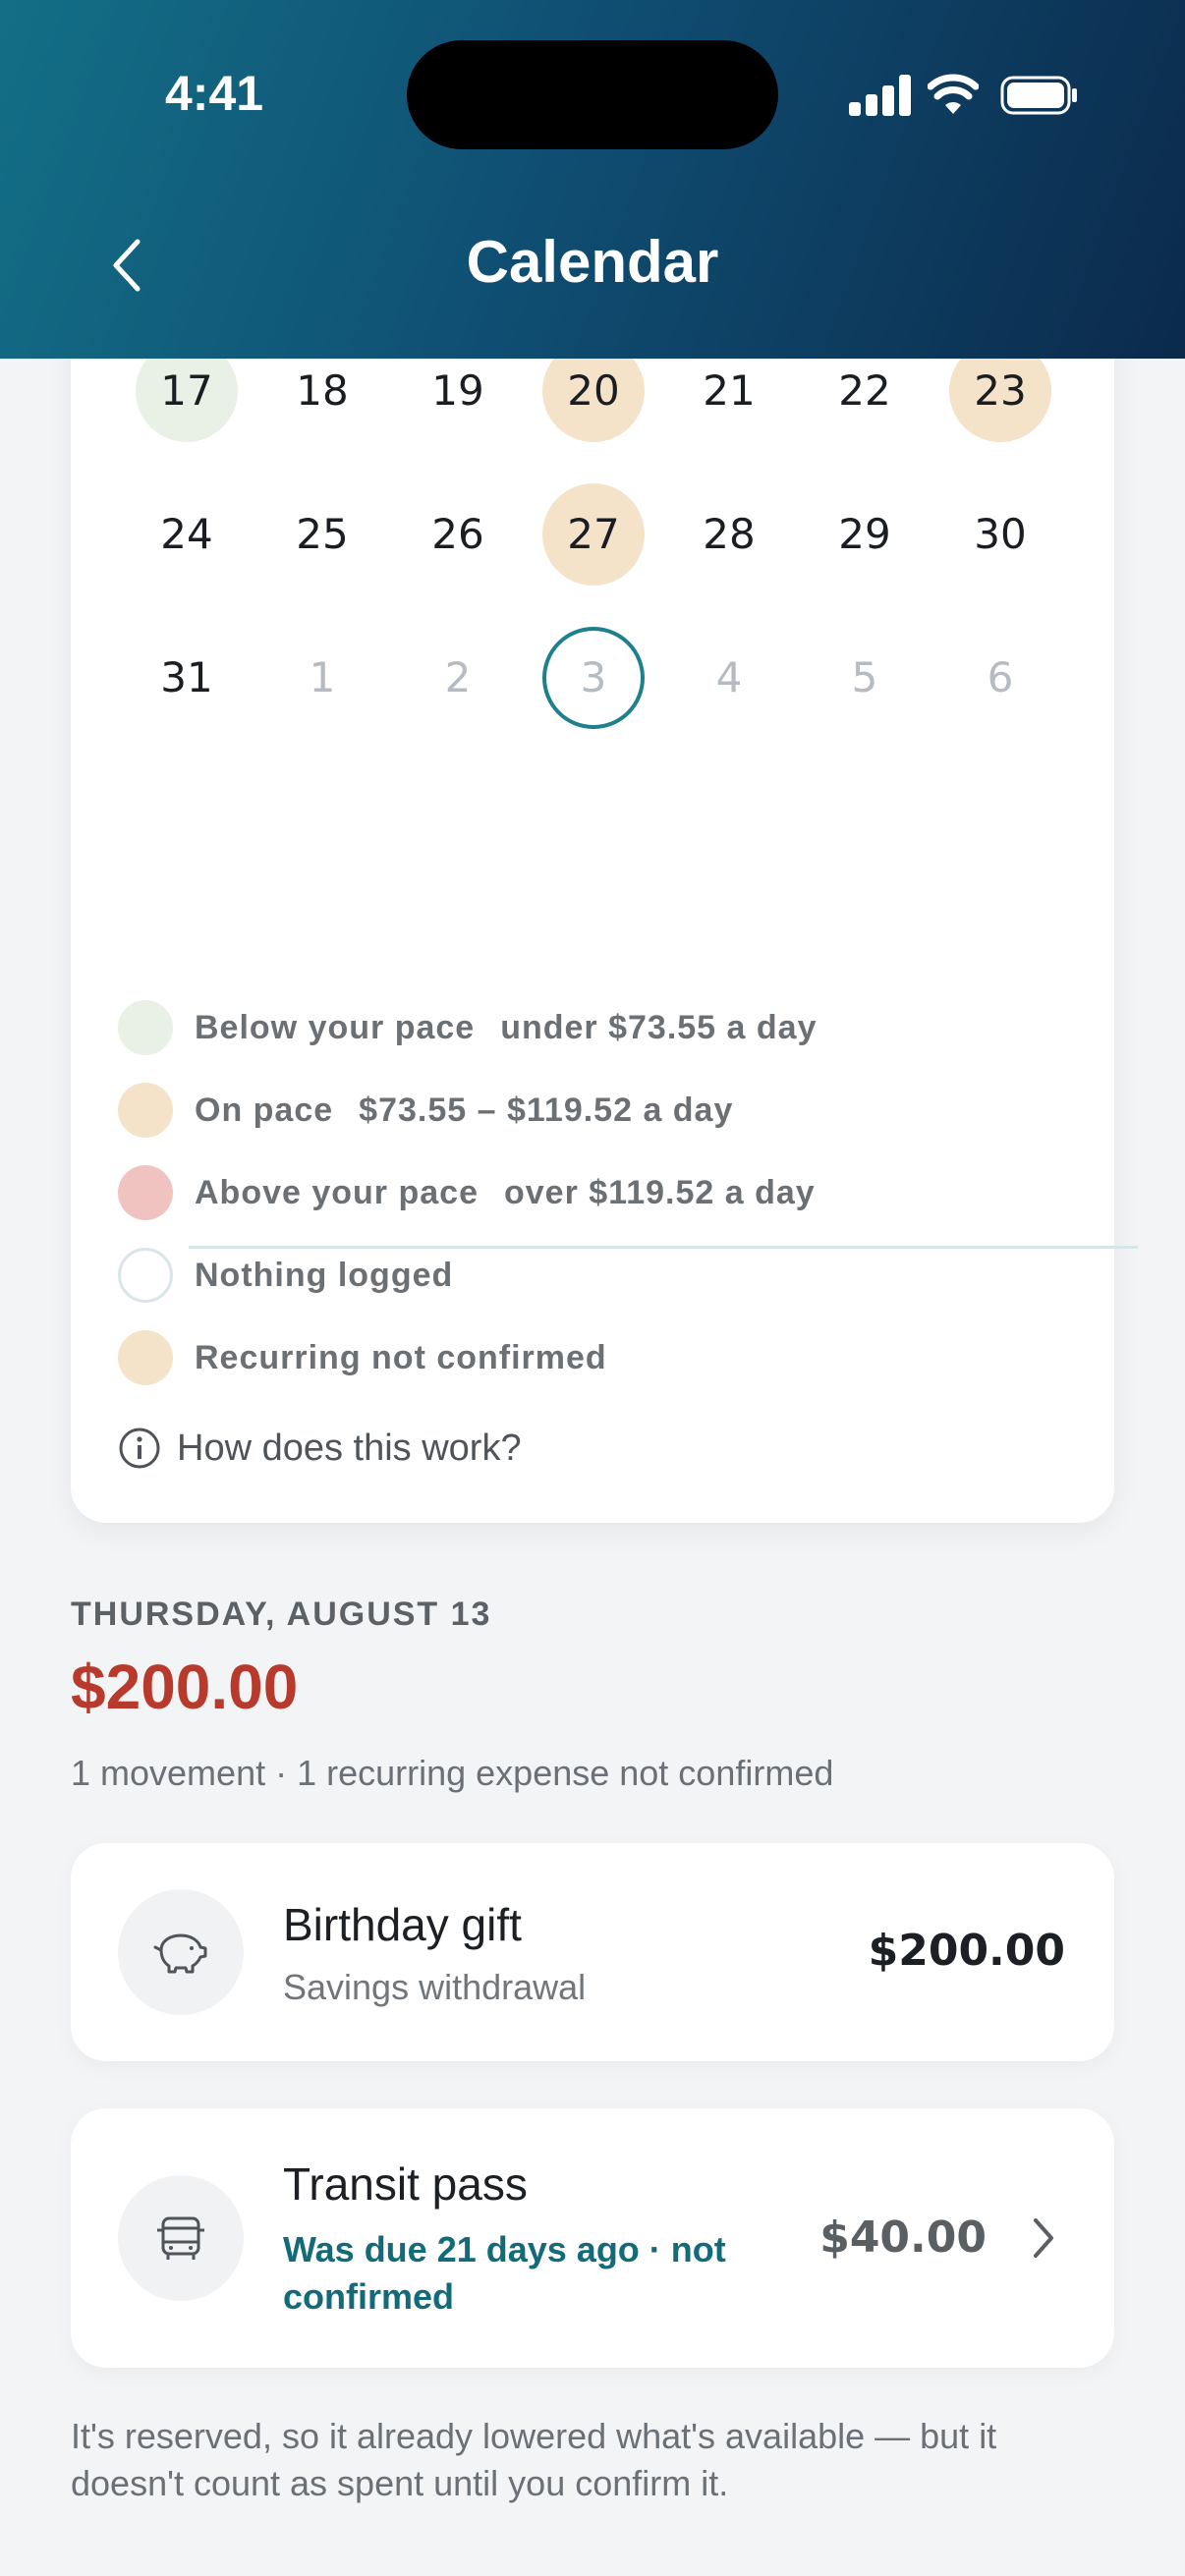 The width and height of the screenshot is (1185, 2576). I want to click on legend-item-onpace: On pace $73.55 – $119.52 a day, so click(426, 1110).